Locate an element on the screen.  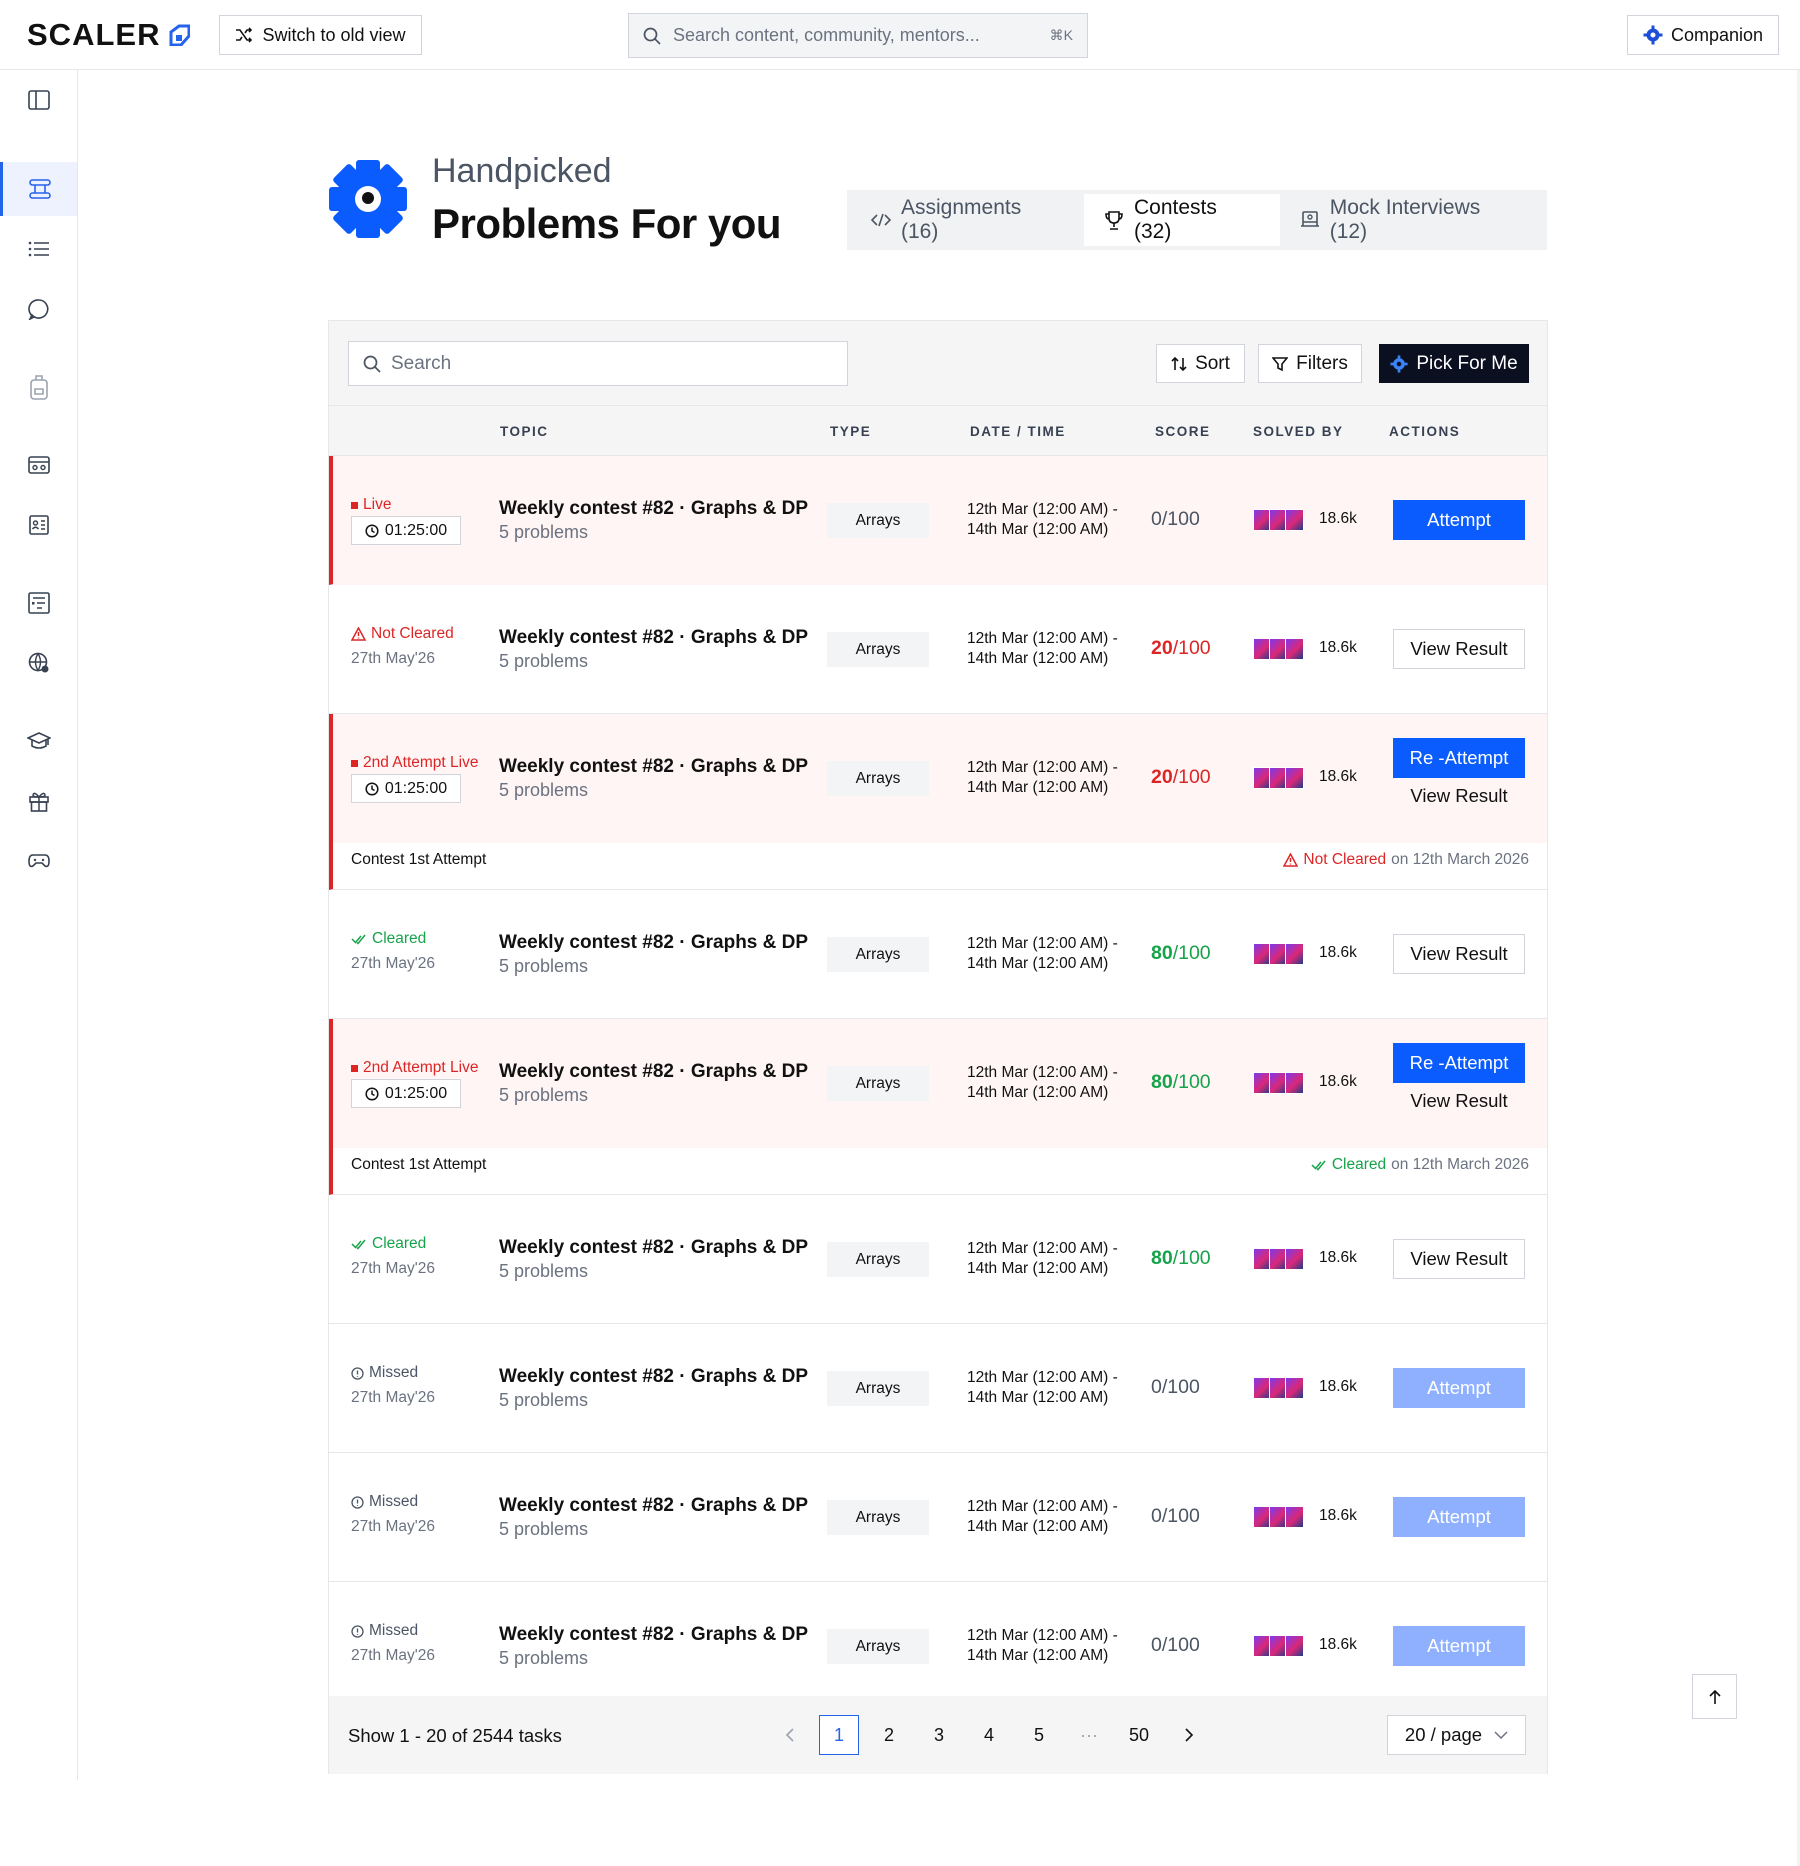
tab-contests: Contests (32) is located at coordinates (1182, 220).